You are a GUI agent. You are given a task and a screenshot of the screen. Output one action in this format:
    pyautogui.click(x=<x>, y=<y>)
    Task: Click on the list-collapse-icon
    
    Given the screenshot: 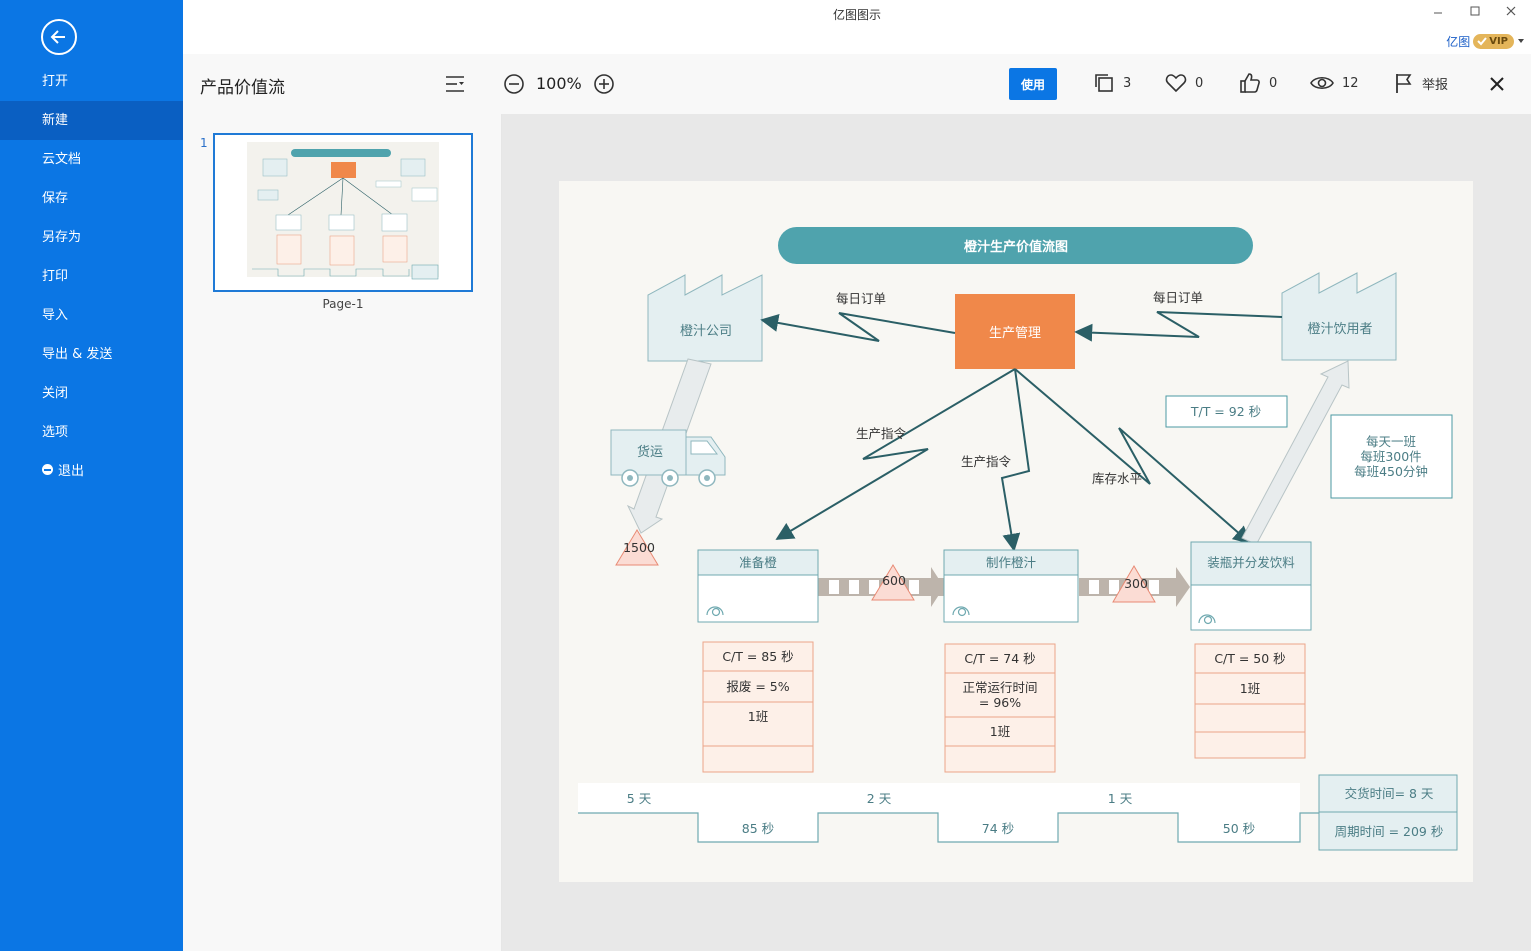 What is the action you would take?
    pyautogui.click(x=455, y=84)
    